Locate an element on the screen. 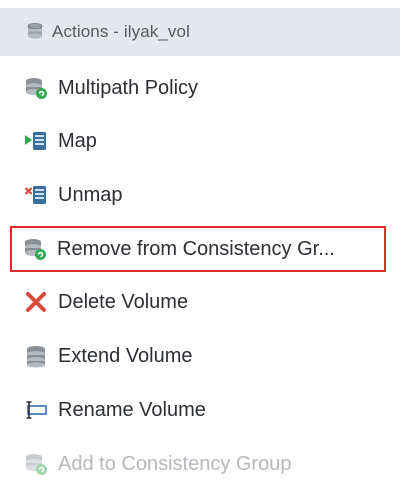 The image size is (400, 483). extend-volume-icon is located at coordinates (36, 356).